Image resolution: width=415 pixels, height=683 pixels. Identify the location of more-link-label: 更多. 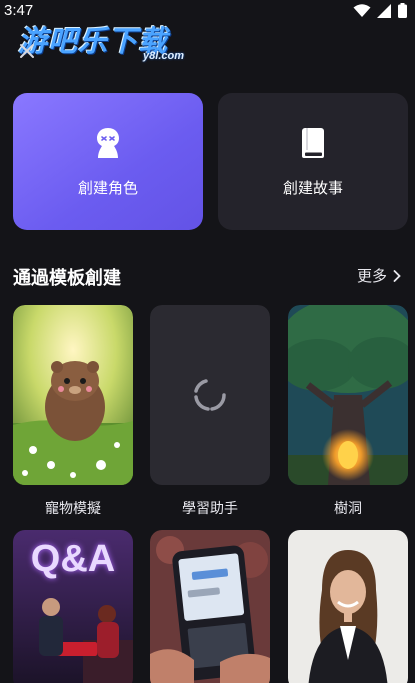
(371, 276).